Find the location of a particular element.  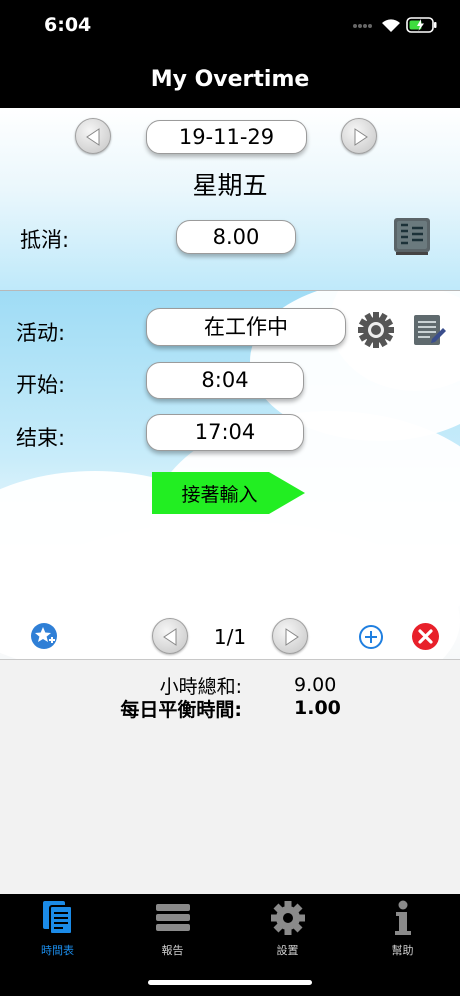

calculator-icon is located at coordinates (412, 236).